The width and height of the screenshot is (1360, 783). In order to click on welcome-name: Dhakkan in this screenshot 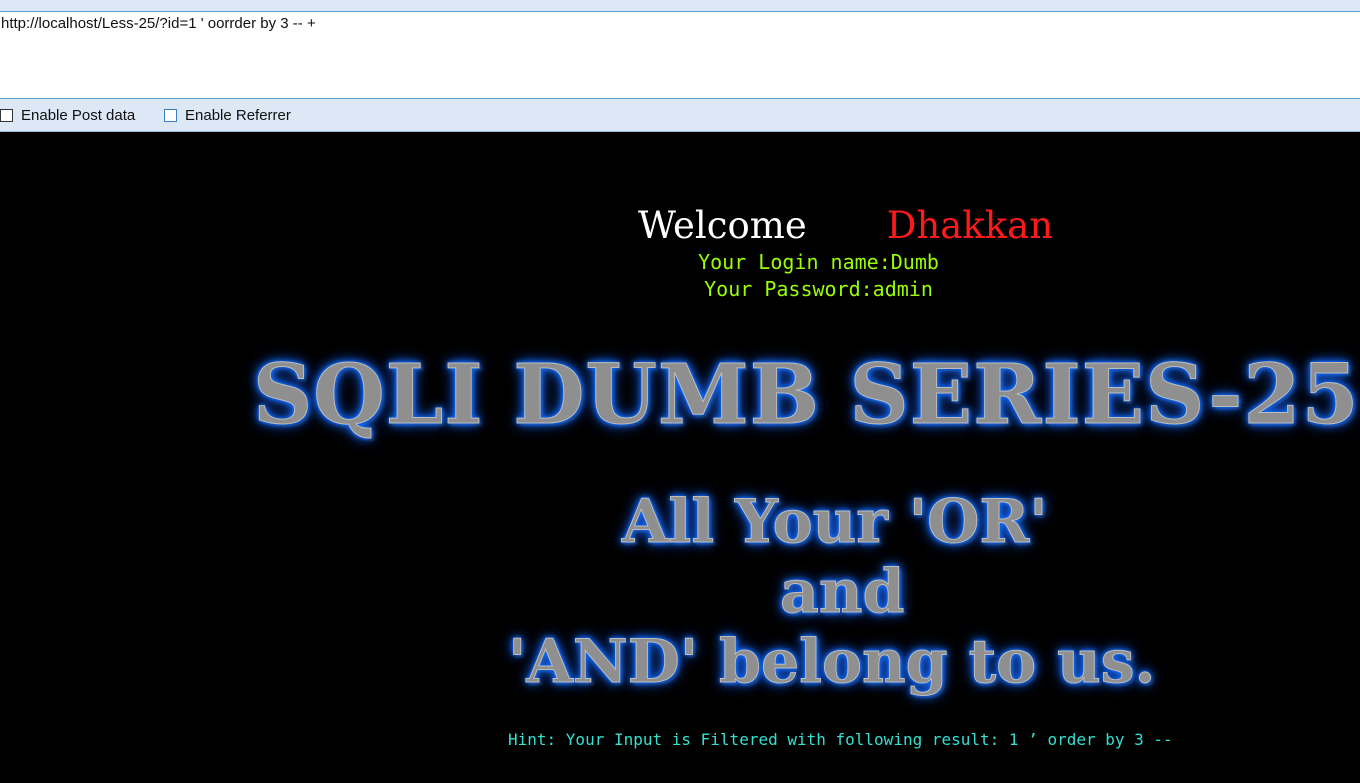, I will do `click(970, 225)`.